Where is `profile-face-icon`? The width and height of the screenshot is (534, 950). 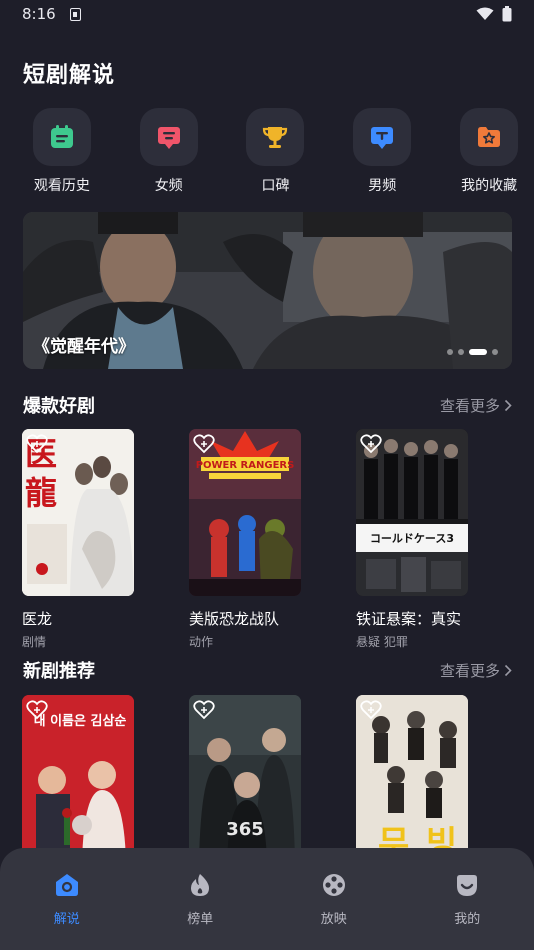 profile-face-icon is located at coordinates (467, 887).